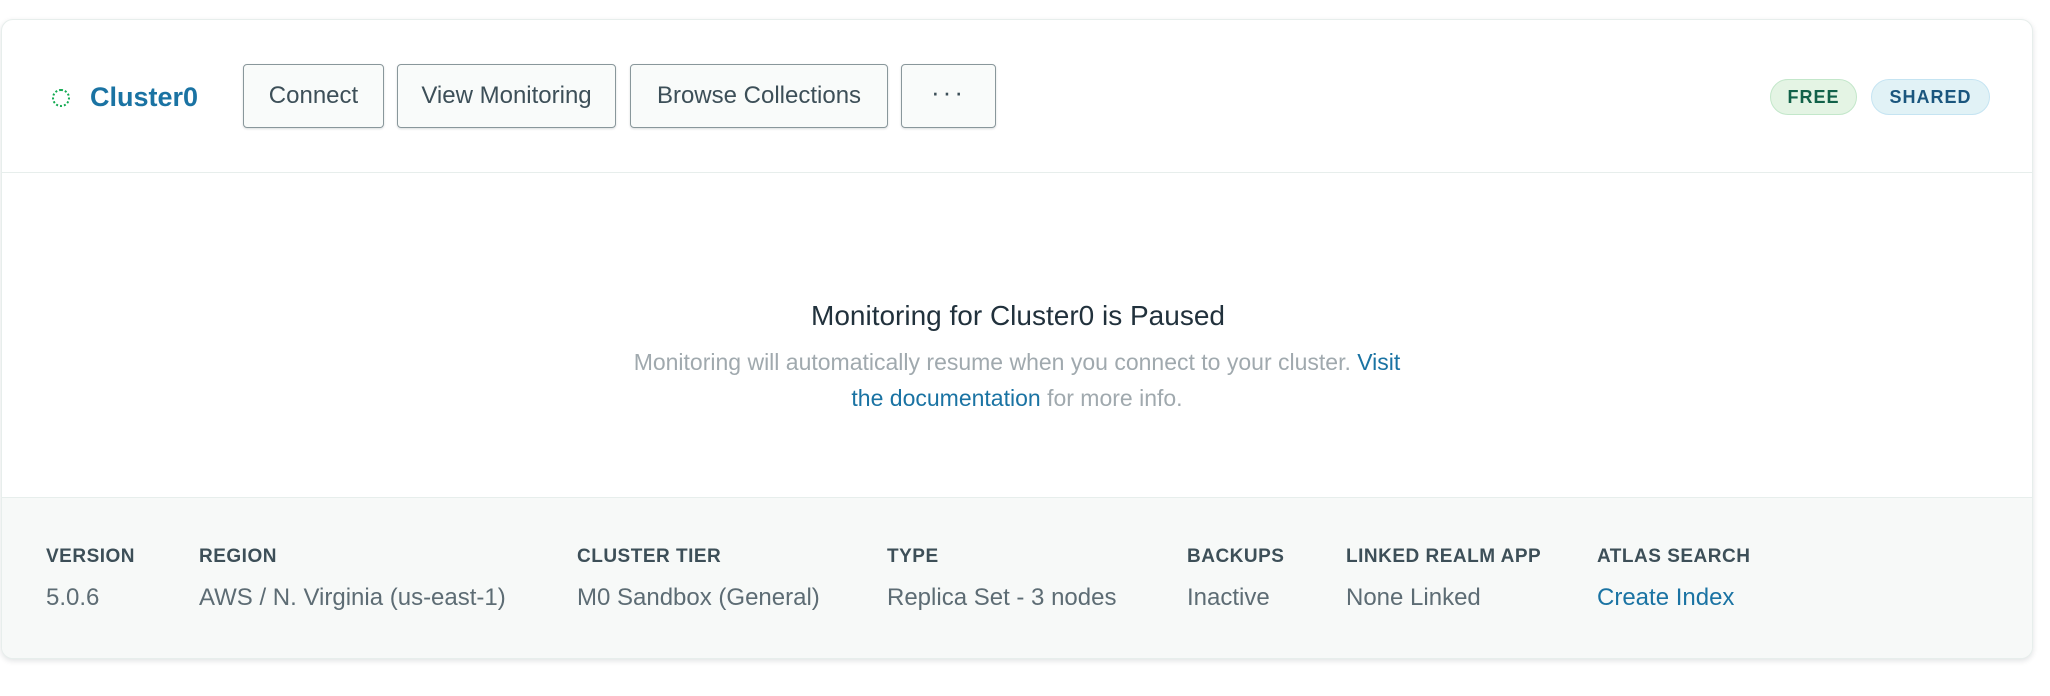 The image size is (2050, 696). I want to click on detail-label: ATLAS SEARCH, so click(1674, 556).